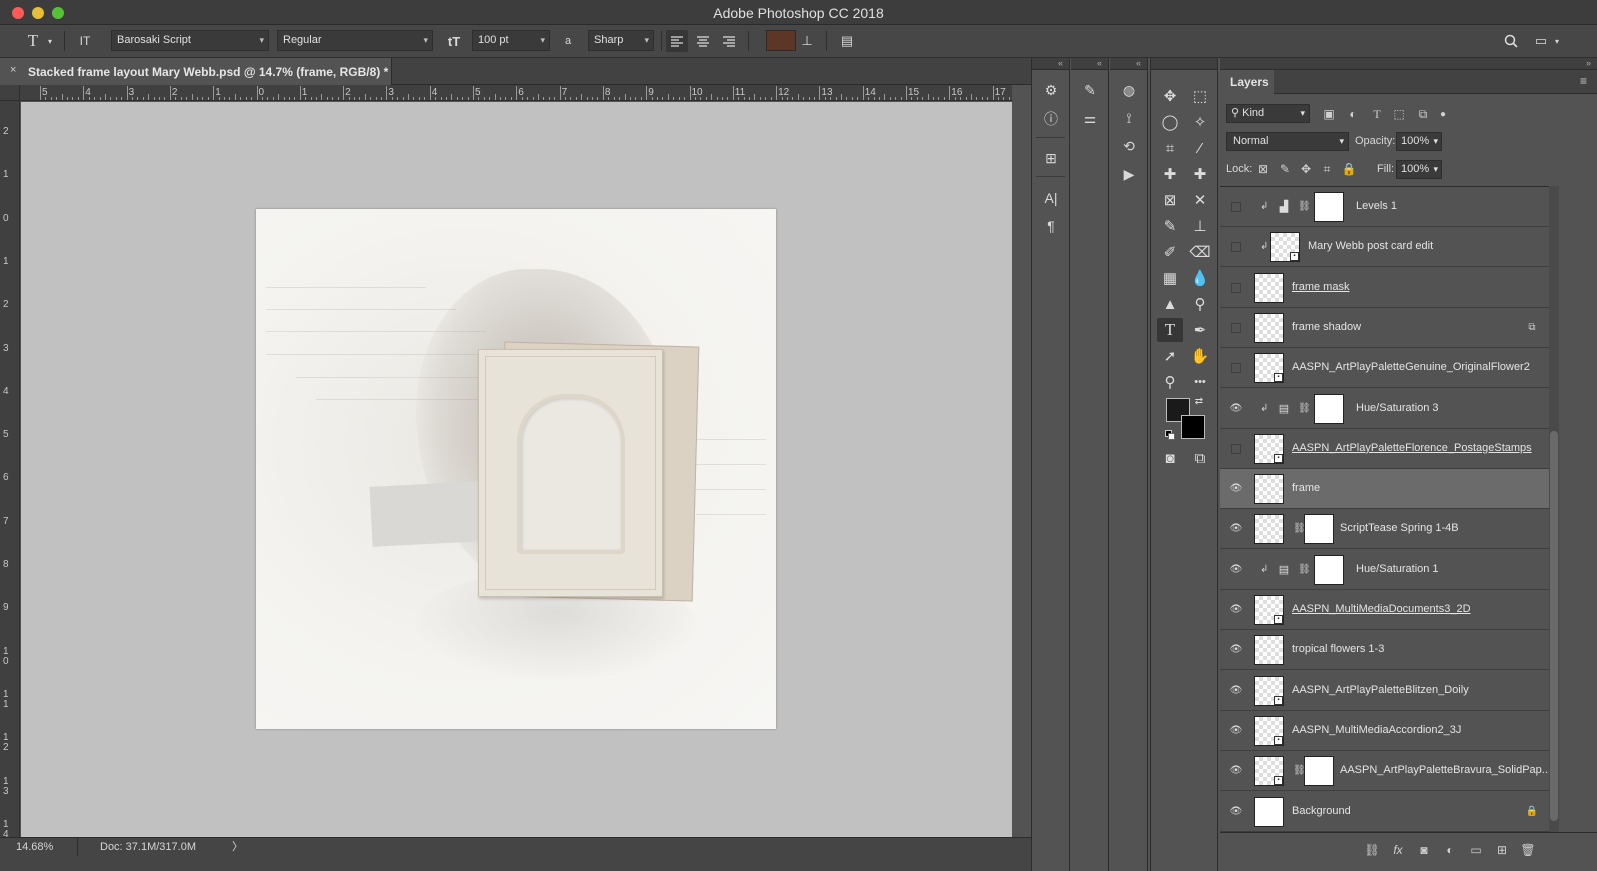 This screenshot has width=1597, height=871. What do you see at coordinates (1284, 570) in the screenshot?
I see `hue-saturation-icon: ▤` at bounding box center [1284, 570].